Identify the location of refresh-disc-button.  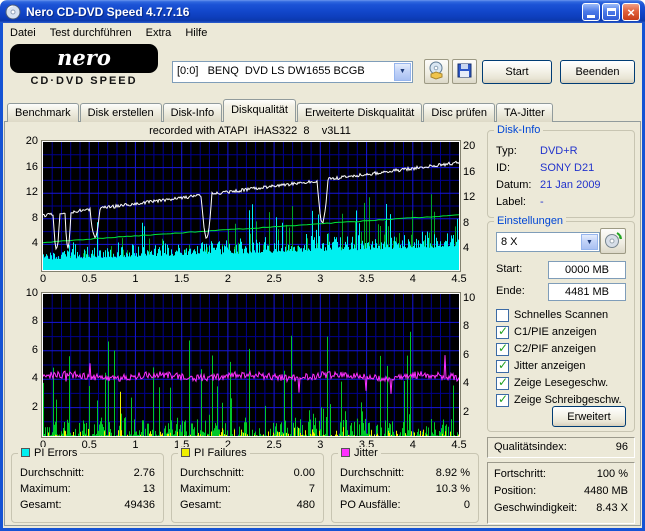
(613, 241).